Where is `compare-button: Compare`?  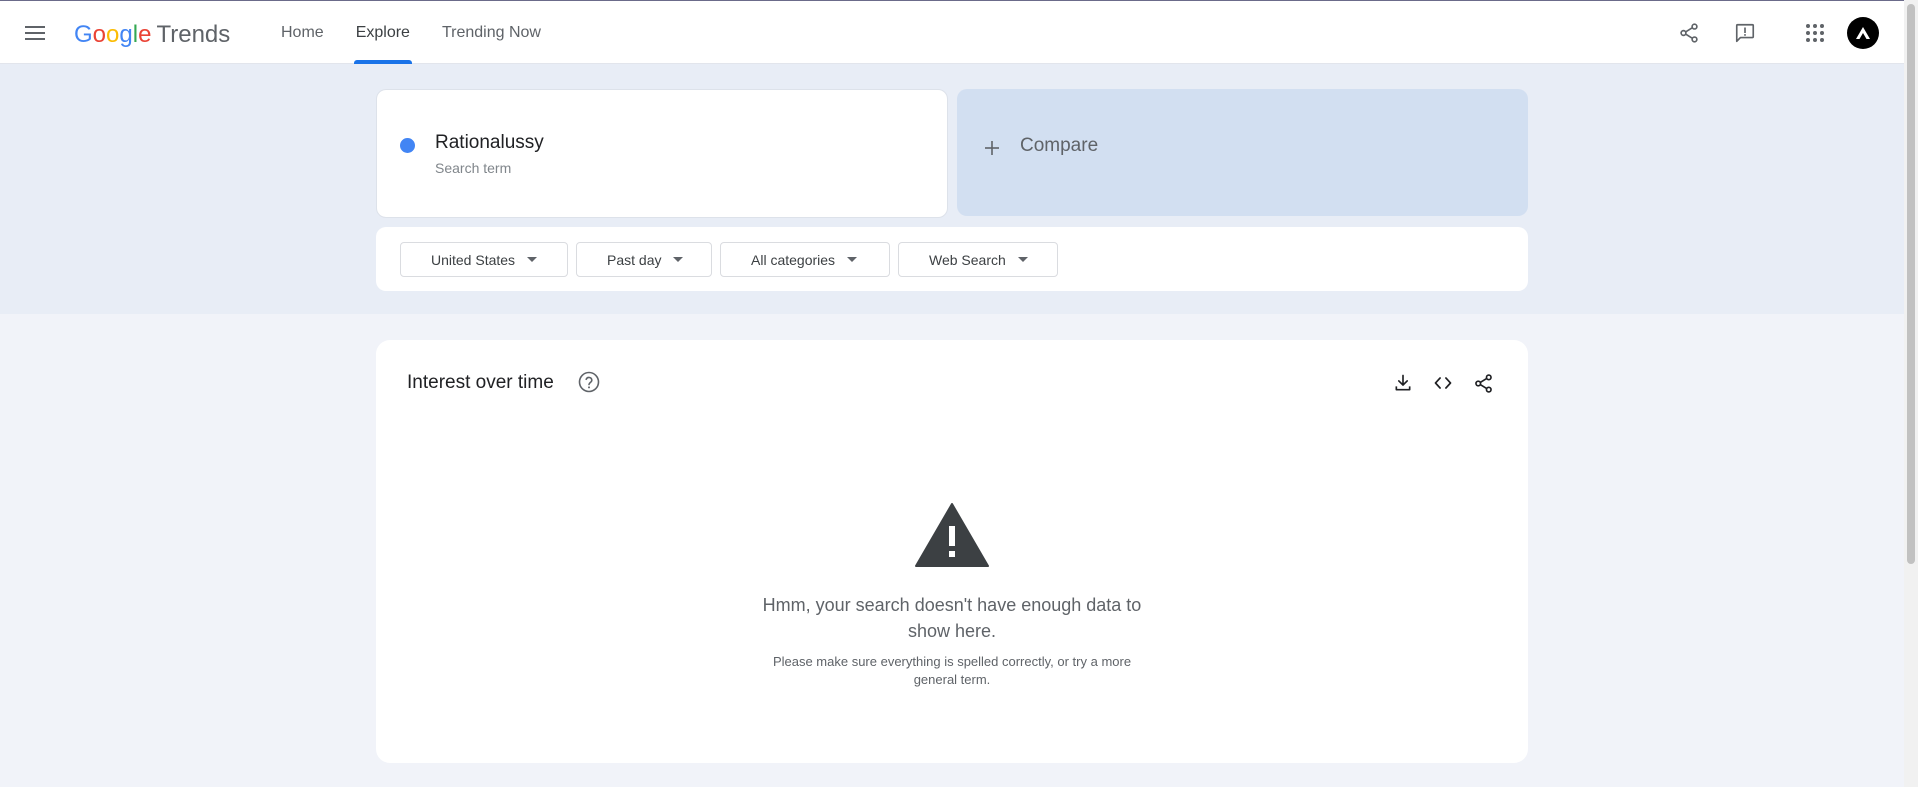 compare-button: Compare is located at coordinates (1242, 152).